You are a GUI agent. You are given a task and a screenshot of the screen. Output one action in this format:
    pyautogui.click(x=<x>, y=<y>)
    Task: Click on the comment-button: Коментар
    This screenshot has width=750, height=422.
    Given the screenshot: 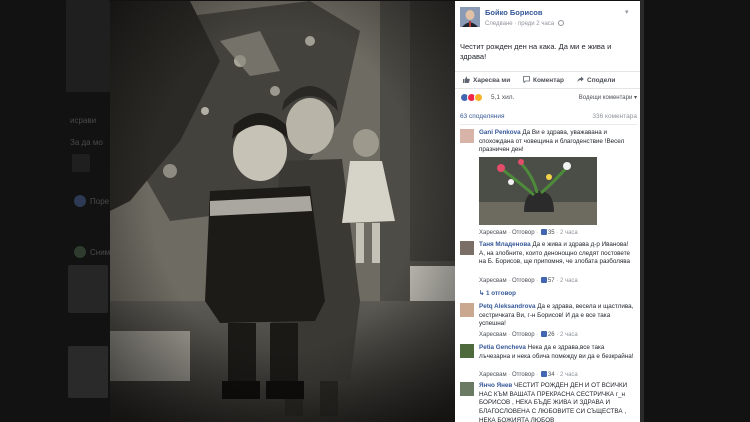 What is the action you would take?
    pyautogui.click(x=543, y=80)
    